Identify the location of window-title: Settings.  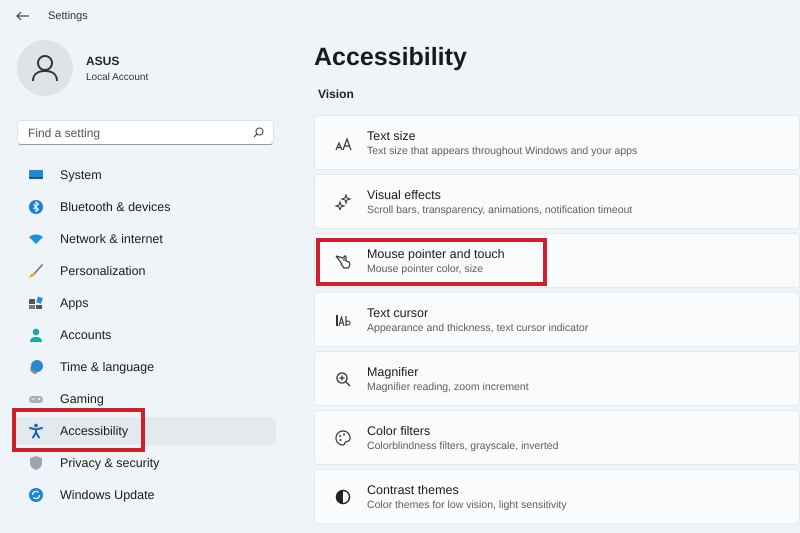
(68, 16).